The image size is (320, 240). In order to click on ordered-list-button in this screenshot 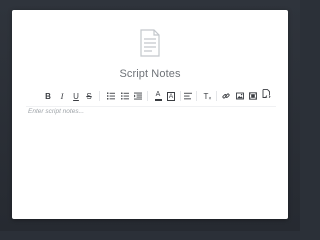, I will do `click(110, 96)`.